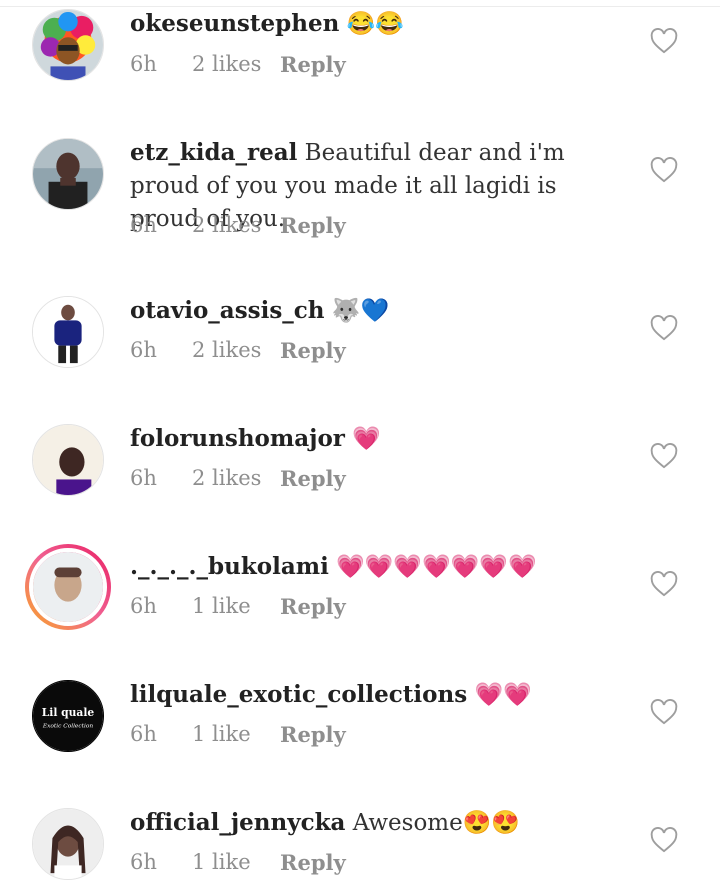 The image size is (720, 890). What do you see at coordinates (213, 152) in the screenshot?
I see `comment-username: etz_kida_real` at bounding box center [213, 152].